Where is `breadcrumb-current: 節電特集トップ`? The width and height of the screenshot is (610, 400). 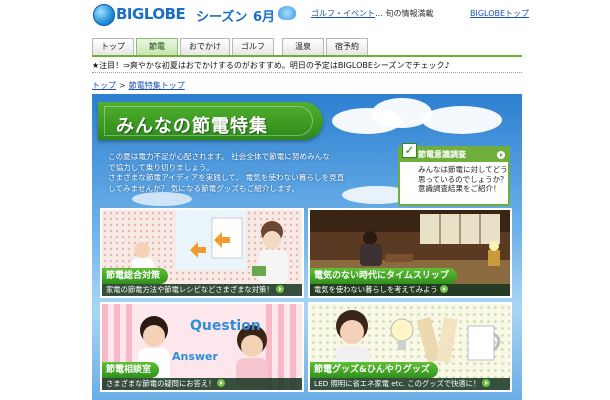 breadcrumb-current: 節電特集トップ is located at coordinates (157, 85).